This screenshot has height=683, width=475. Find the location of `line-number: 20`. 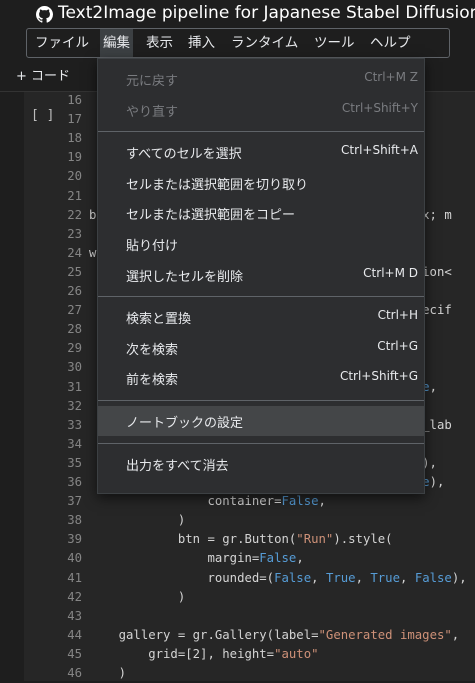

line-number: 20 is located at coordinates (74, 176).